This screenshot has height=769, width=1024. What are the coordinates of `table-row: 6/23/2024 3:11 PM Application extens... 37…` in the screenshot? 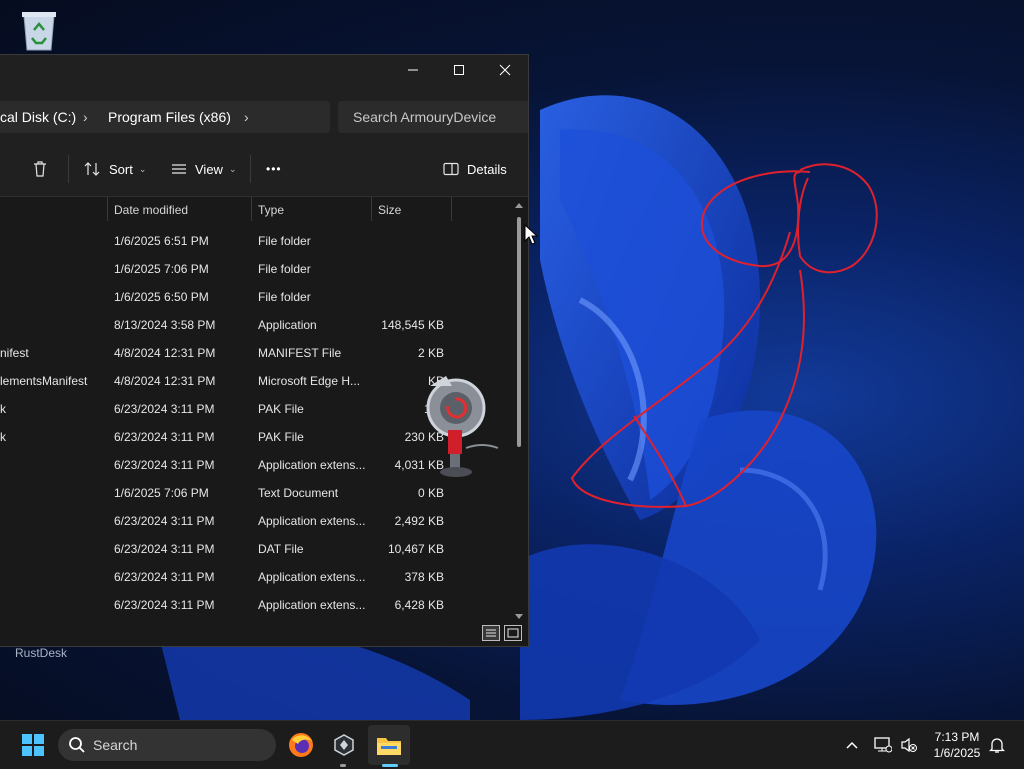 It's located at (255, 577).